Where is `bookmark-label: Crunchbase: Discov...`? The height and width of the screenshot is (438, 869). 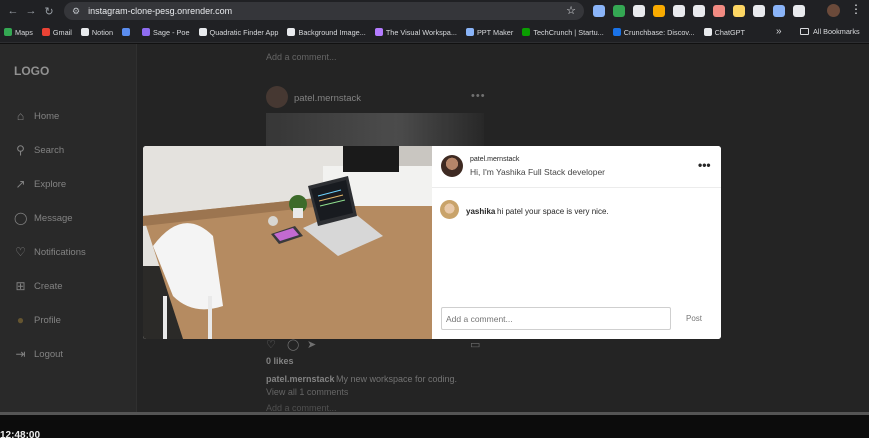
bookmark-label: Crunchbase: Discov... is located at coordinates (659, 32).